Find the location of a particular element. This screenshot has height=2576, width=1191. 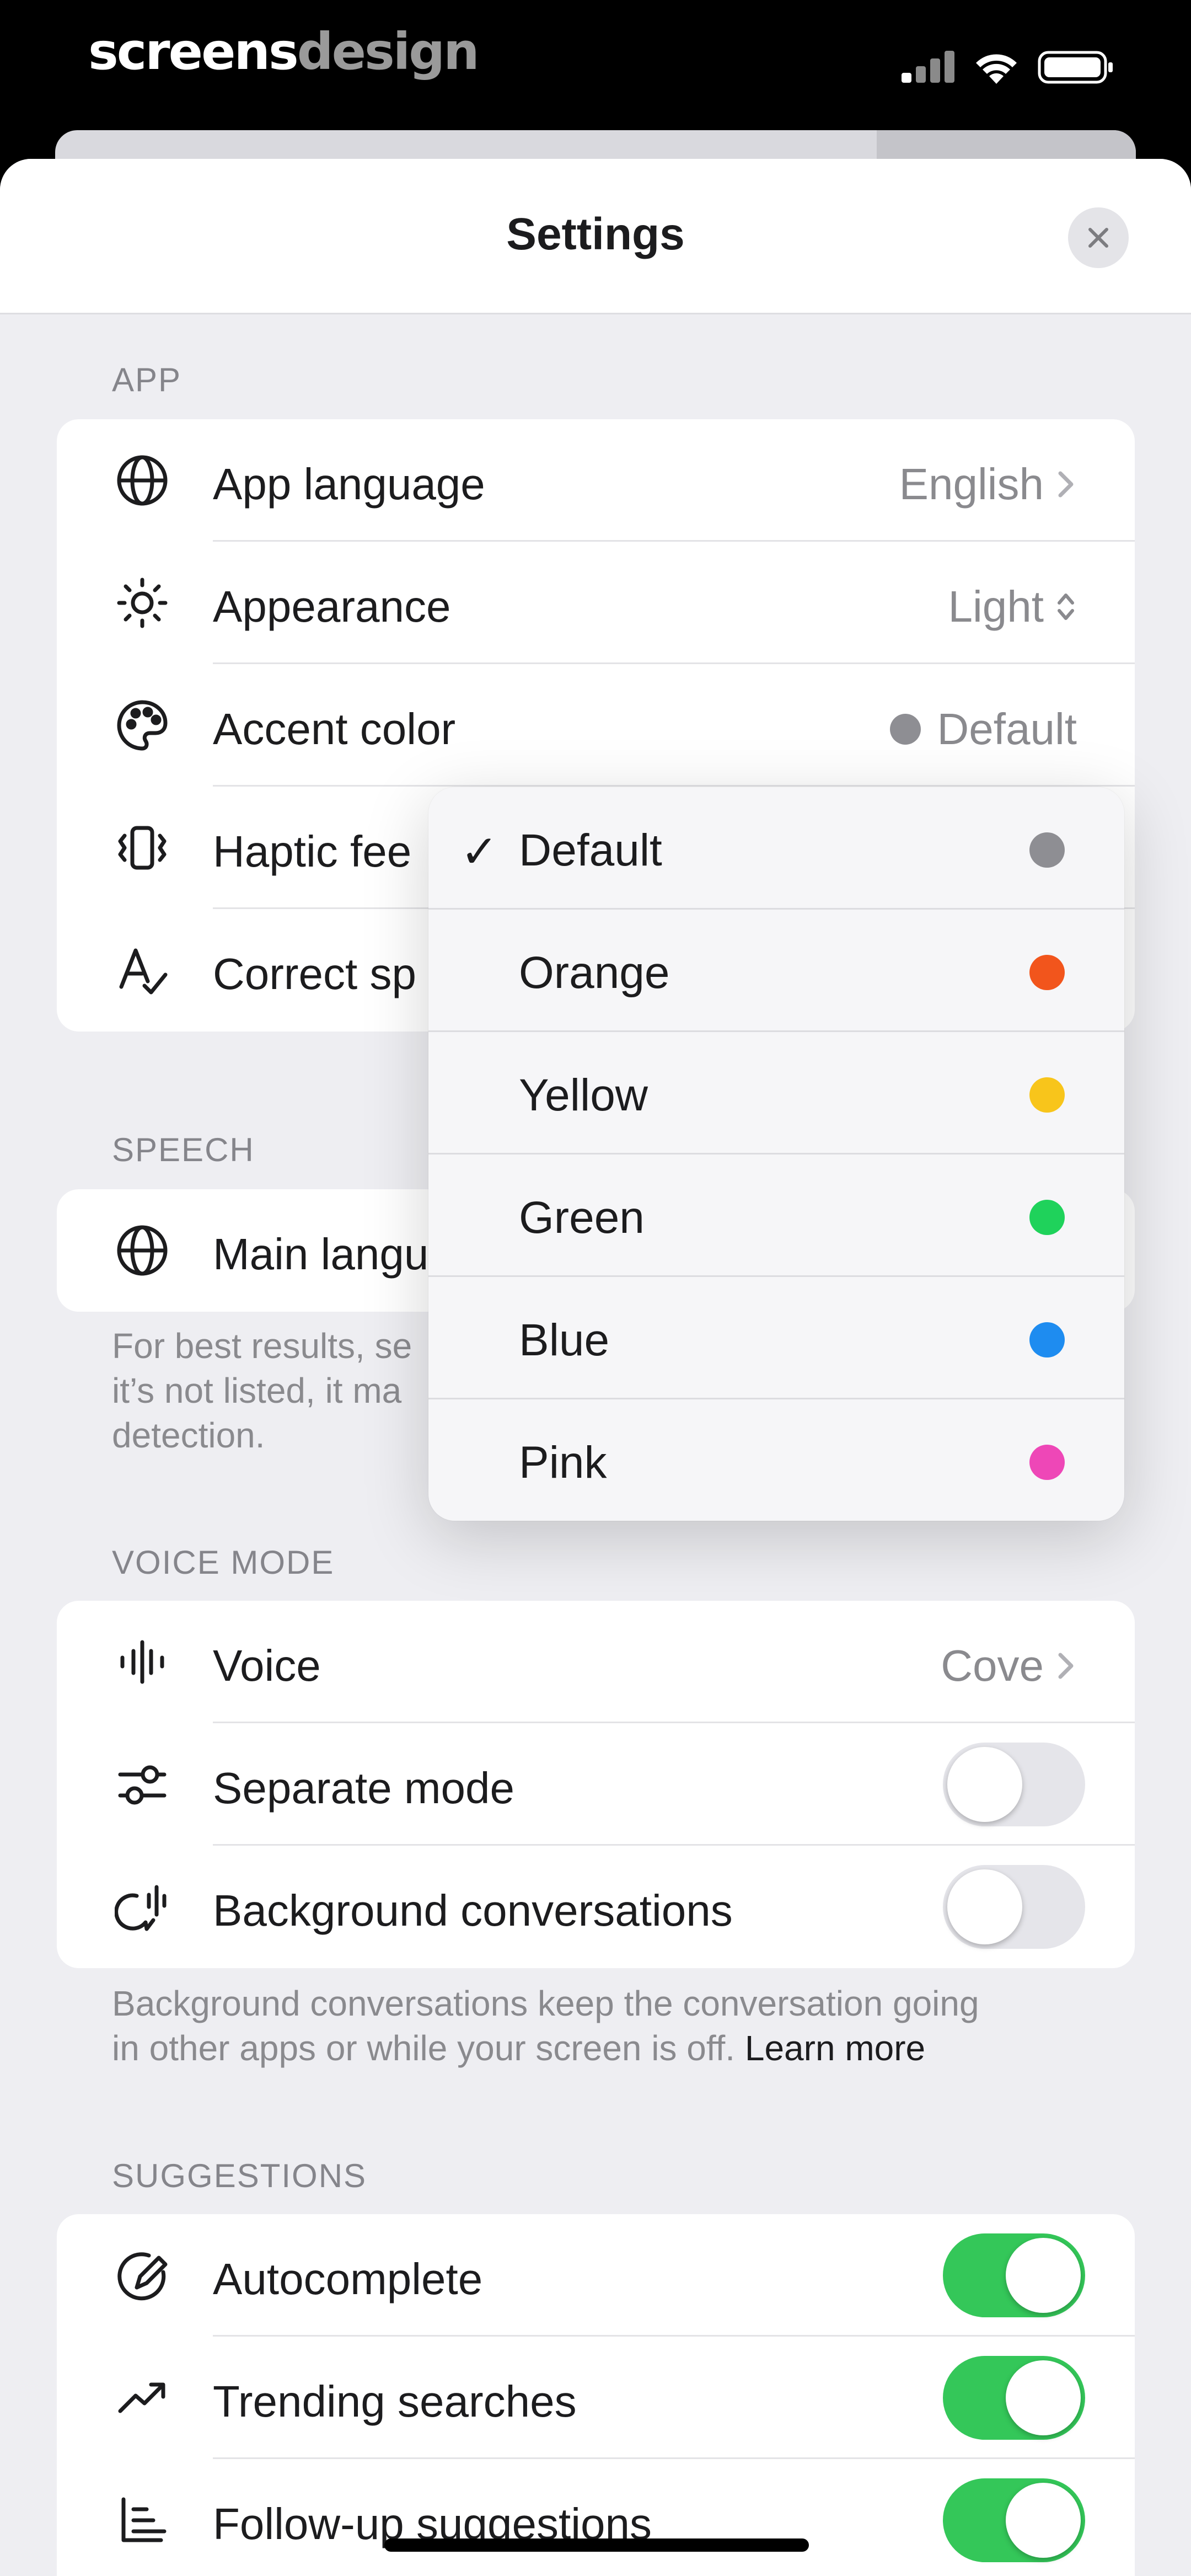

row-value: English is located at coordinates (988, 484).